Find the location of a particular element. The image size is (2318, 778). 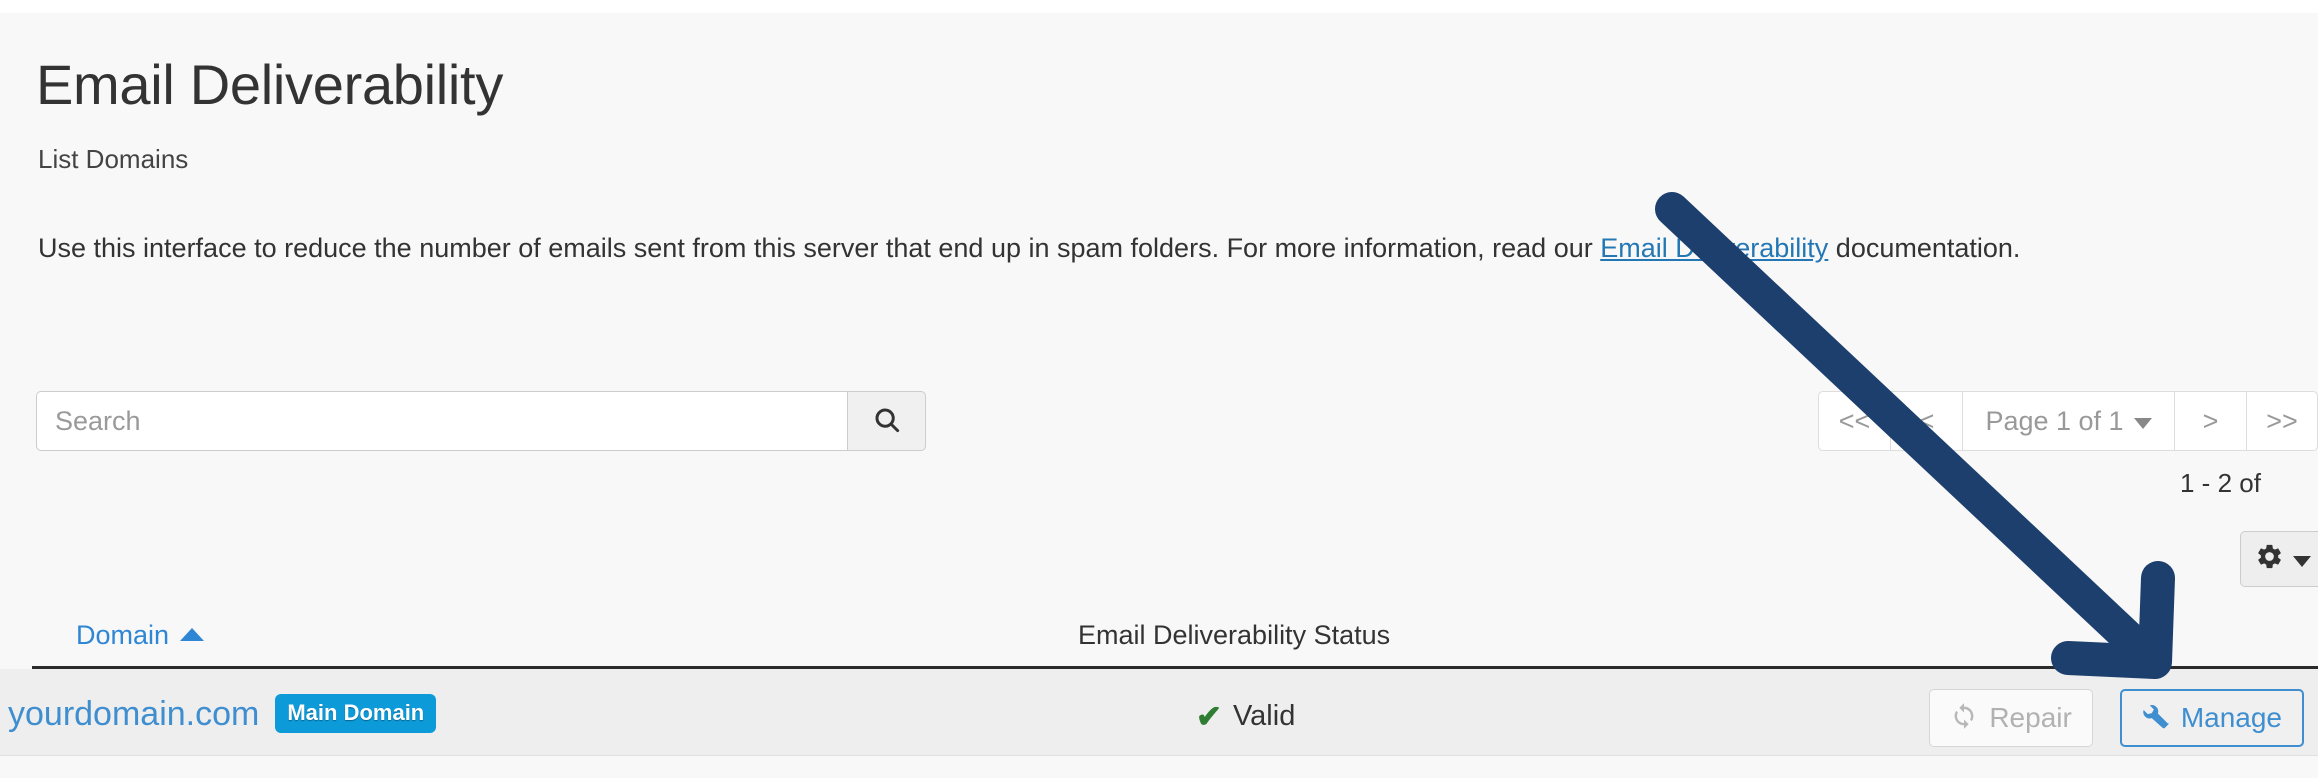

table-settings-button is located at coordinates (2279, 559).